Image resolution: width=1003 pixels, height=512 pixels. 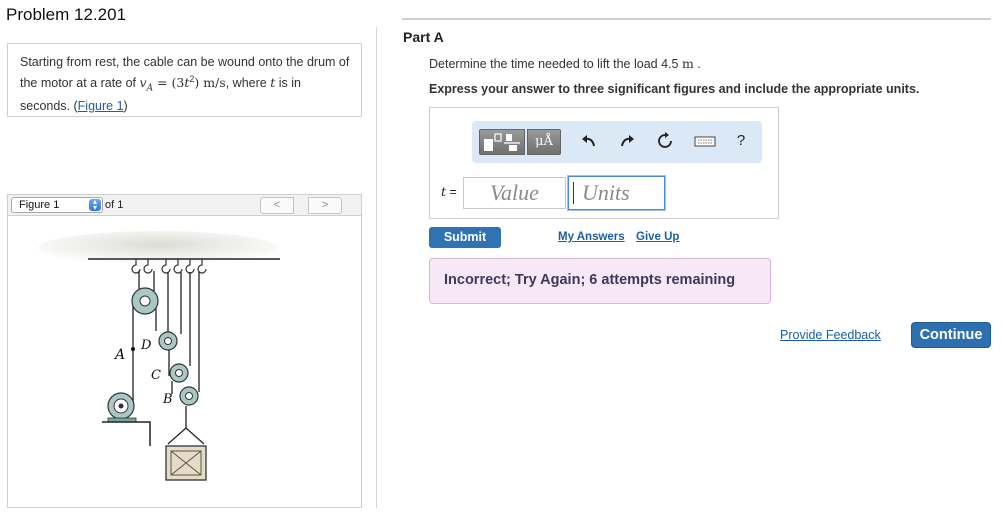 I want to click on label-a: A, so click(x=119, y=355).